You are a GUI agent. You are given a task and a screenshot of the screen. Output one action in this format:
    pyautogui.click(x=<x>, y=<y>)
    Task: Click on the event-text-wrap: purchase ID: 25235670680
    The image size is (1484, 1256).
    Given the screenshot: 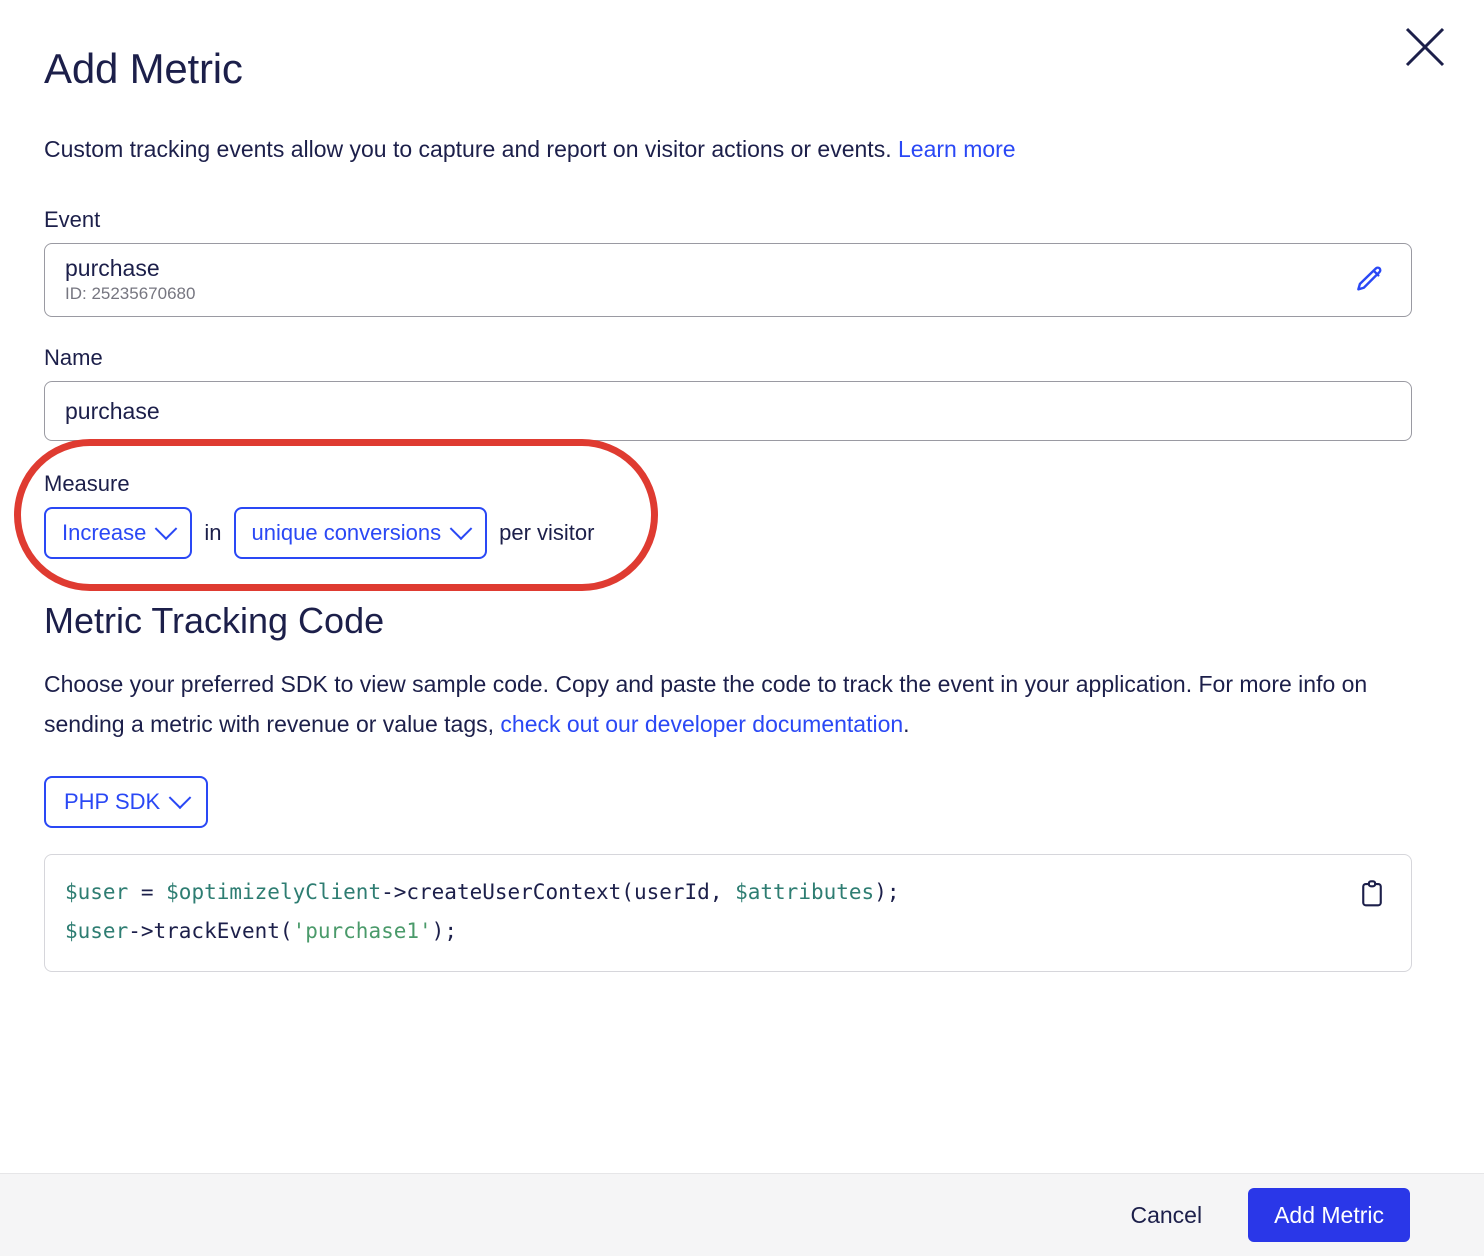 What is the action you would take?
    pyautogui.click(x=707, y=279)
    